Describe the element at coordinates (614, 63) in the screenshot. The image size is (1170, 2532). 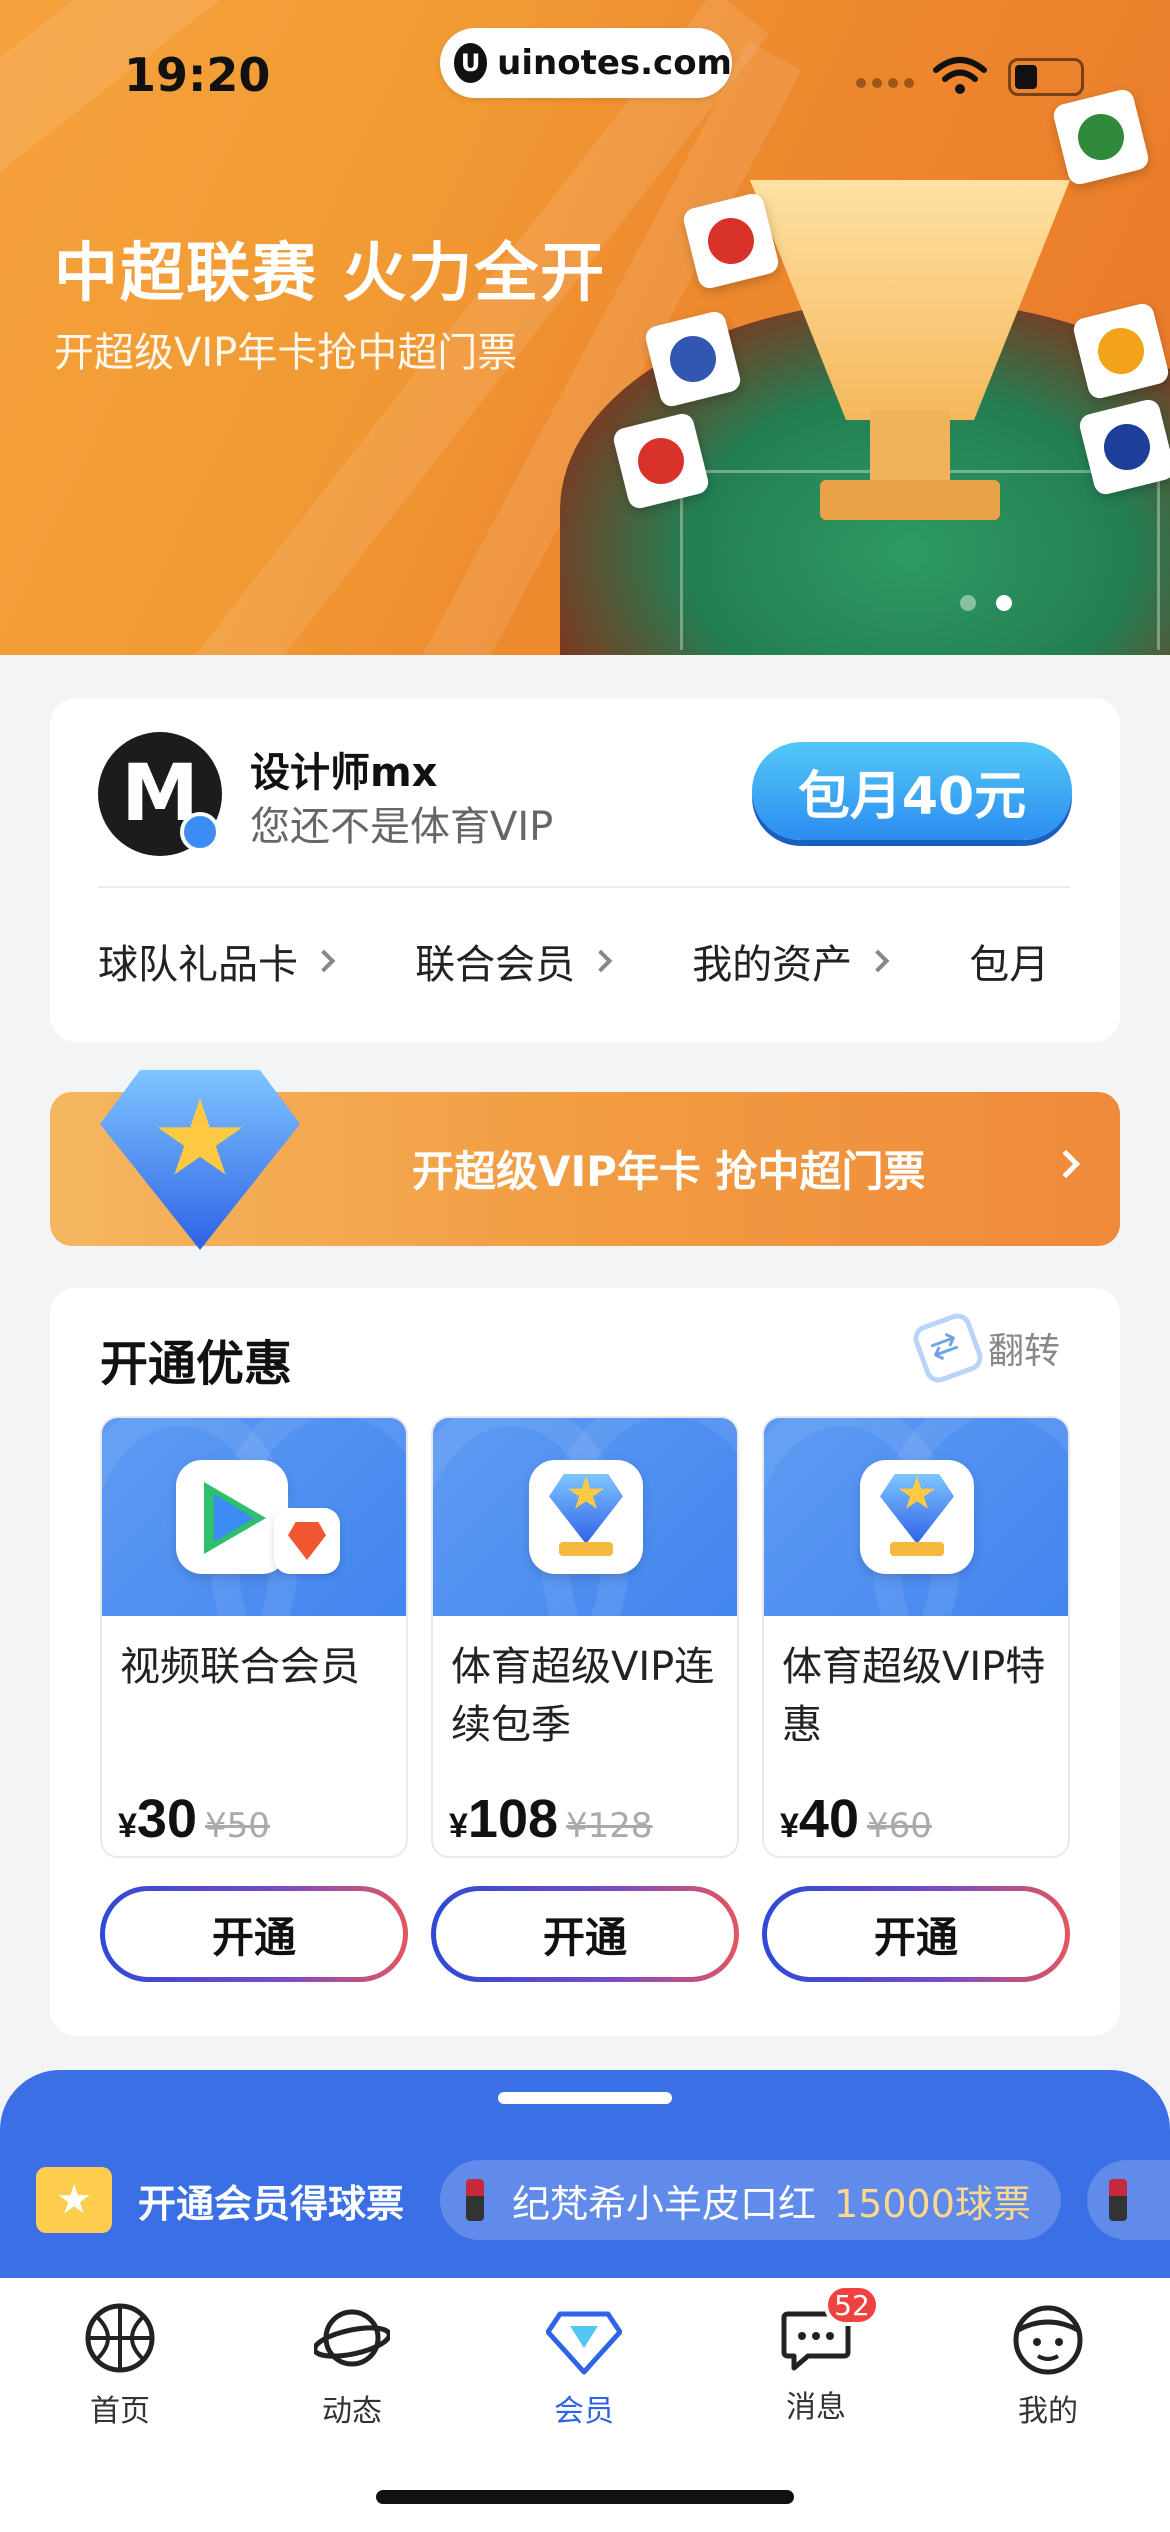
I see `url-text: uinotes.com` at that location.